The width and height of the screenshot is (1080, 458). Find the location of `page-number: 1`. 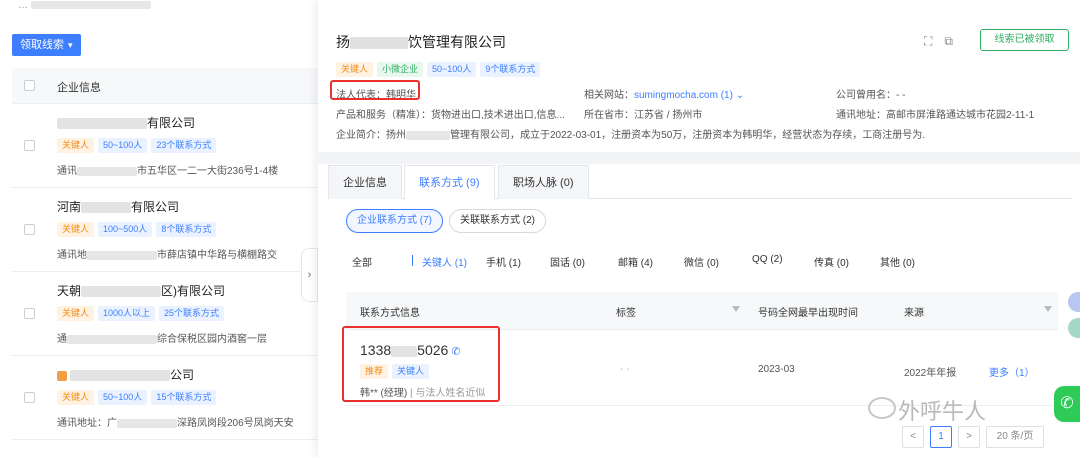

page-number: 1 is located at coordinates (941, 437).